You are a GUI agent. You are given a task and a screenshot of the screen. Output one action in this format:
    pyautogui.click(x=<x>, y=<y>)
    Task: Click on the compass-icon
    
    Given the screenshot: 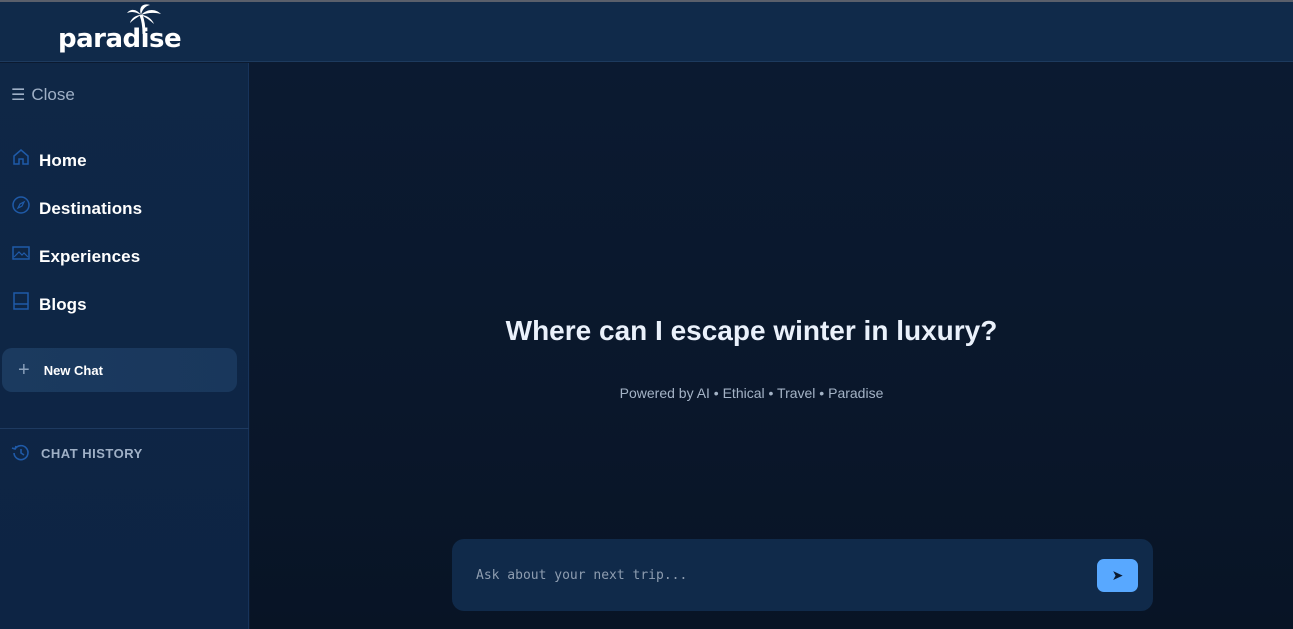 What is the action you would take?
    pyautogui.click(x=21, y=205)
    